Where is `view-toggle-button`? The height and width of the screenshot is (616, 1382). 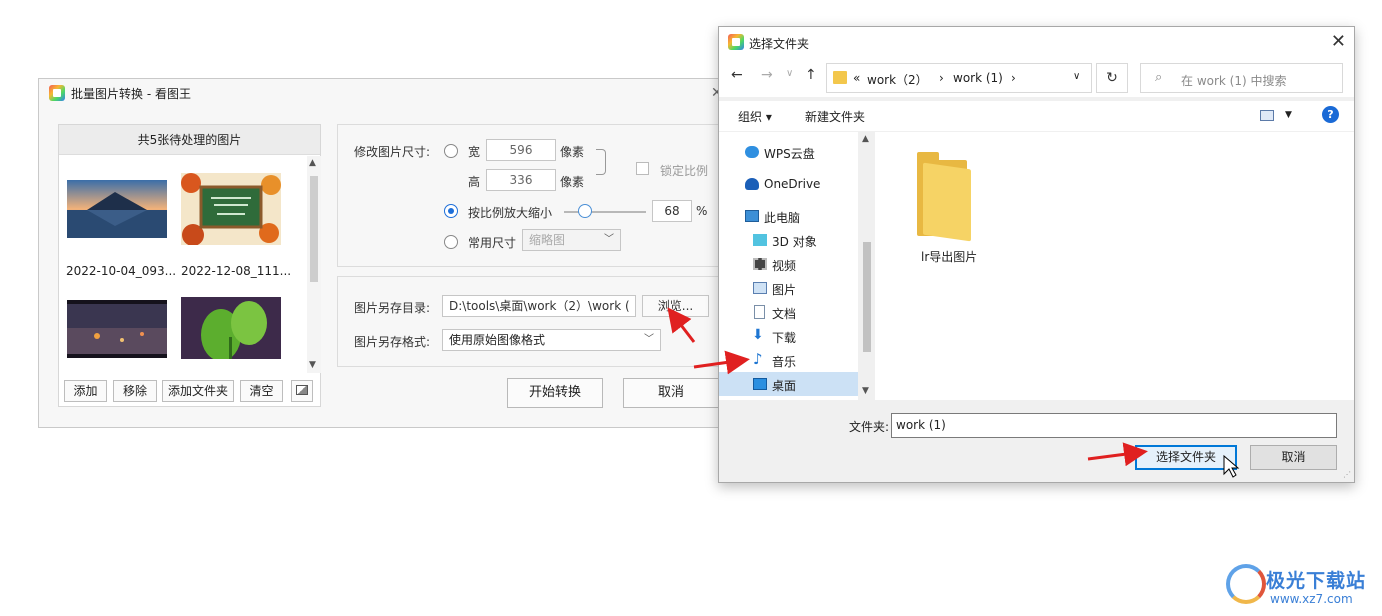 view-toggle-button is located at coordinates (302, 391).